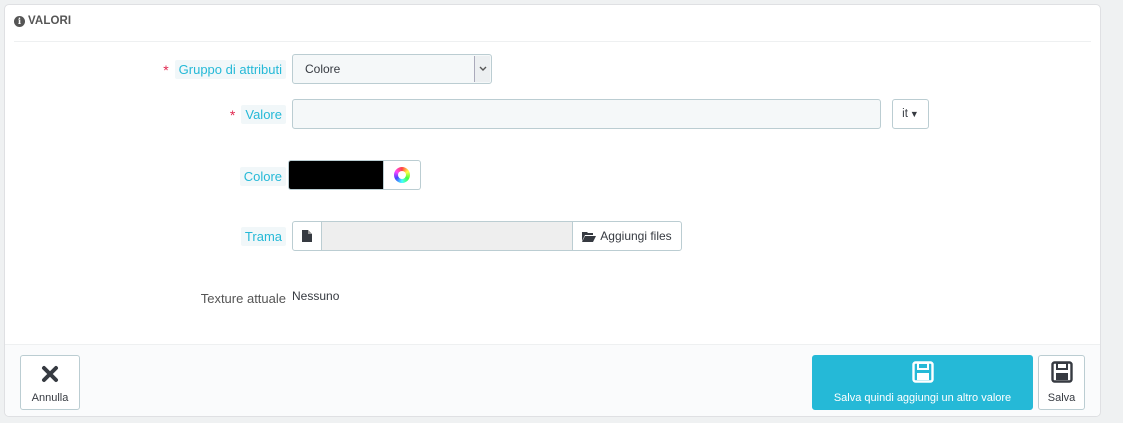 The width and height of the screenshot is (1123, 423). I want to click on texture-row: Trama Aggiungi files, so click(552, 236).